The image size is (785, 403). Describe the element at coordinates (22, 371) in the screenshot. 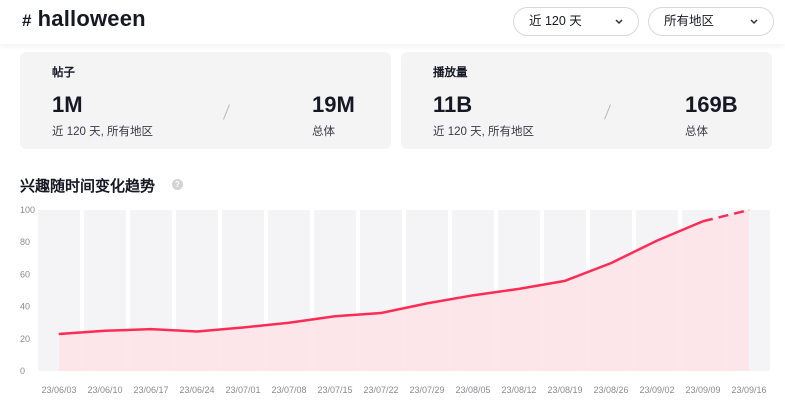

I see `y-tick-label: 0` at that location.